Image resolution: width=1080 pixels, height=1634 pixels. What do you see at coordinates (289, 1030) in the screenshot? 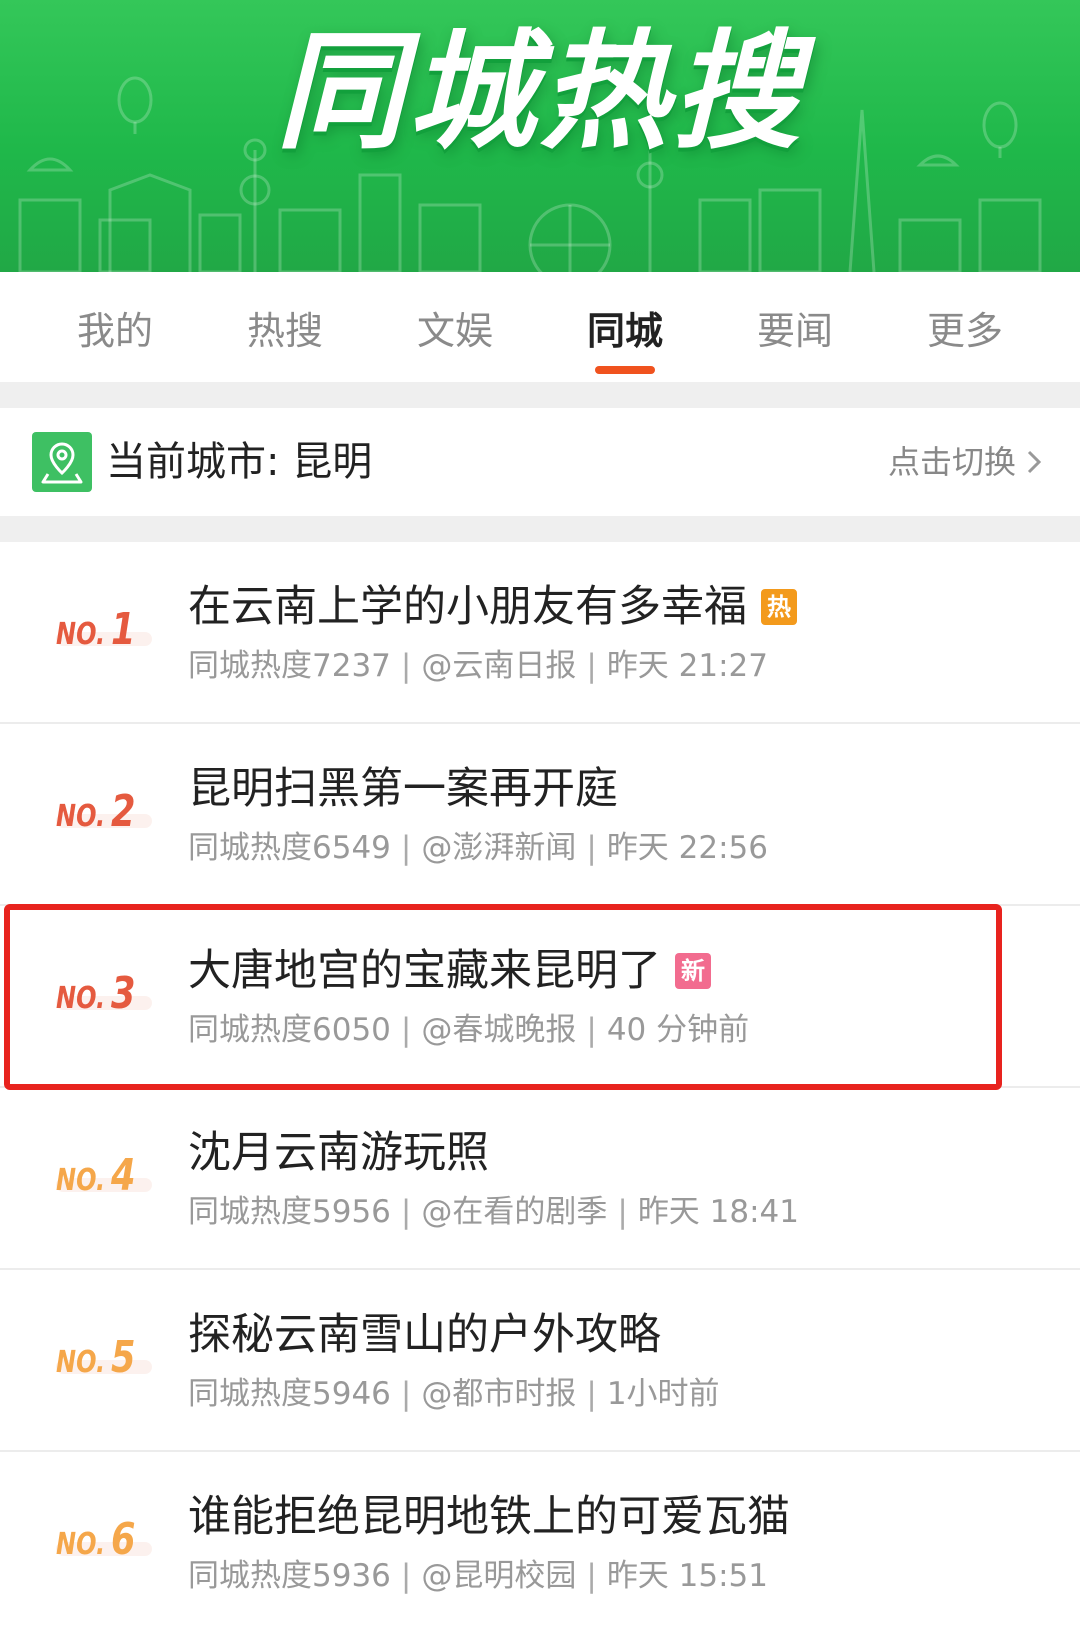
I see `heat-value: 同城热度6050` at bounding box center [289, 1030].